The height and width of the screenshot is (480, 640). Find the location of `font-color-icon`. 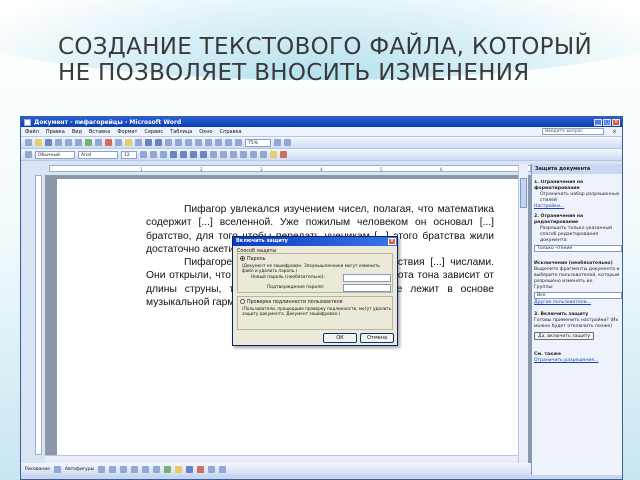

font-color-icon is located at coordinates (283, 154).